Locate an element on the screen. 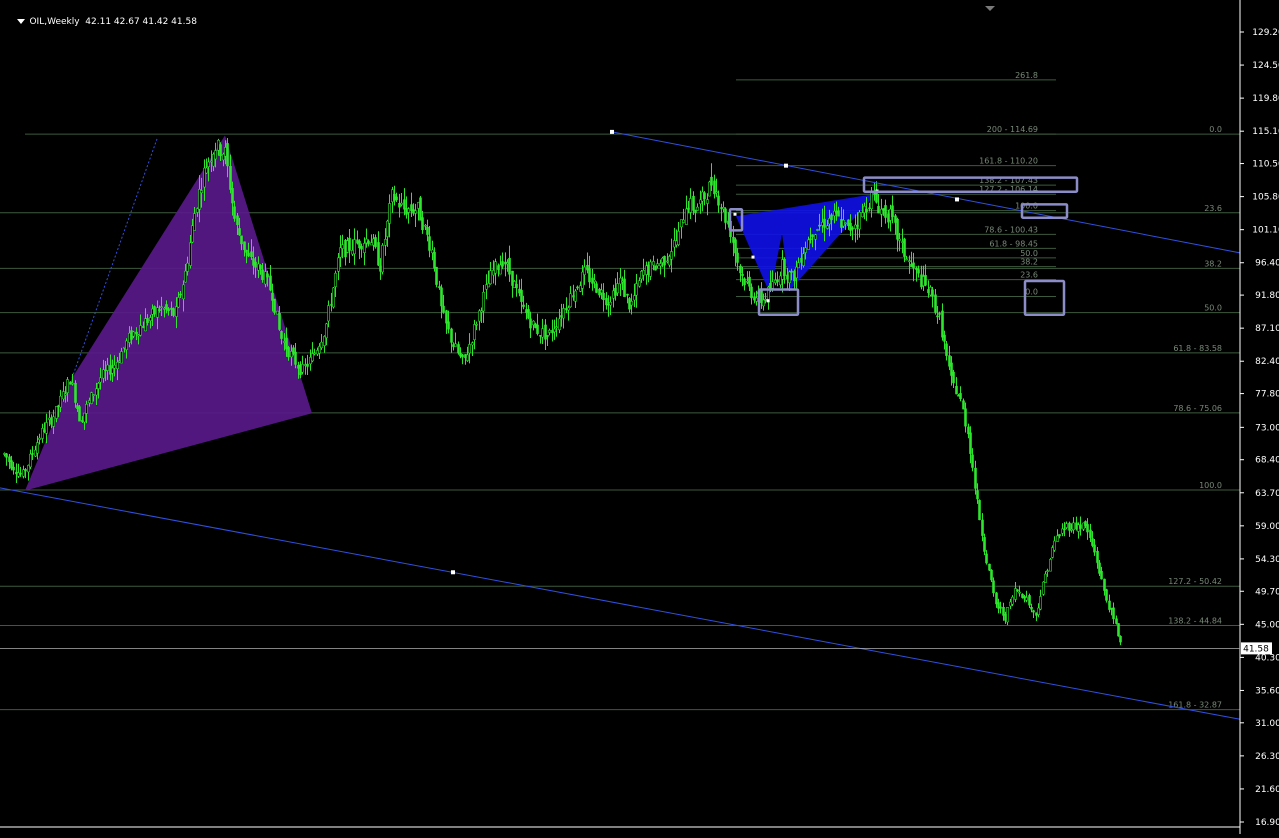 Image resolution: width=1279 pixels, height=838 pixels. dropdown-triangle-icon is located at coordinates (21, 21).